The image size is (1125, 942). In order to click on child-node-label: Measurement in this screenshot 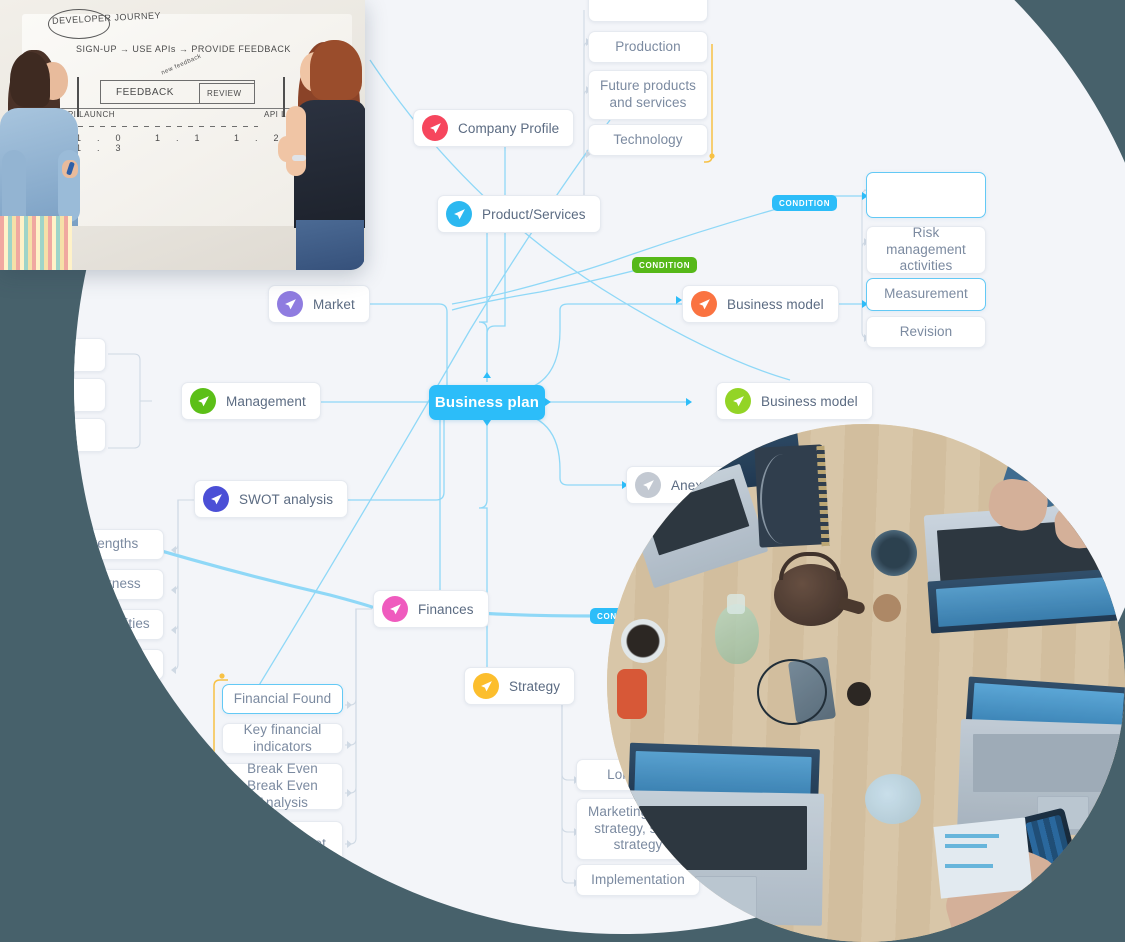, I will do `click(926, 294)`.